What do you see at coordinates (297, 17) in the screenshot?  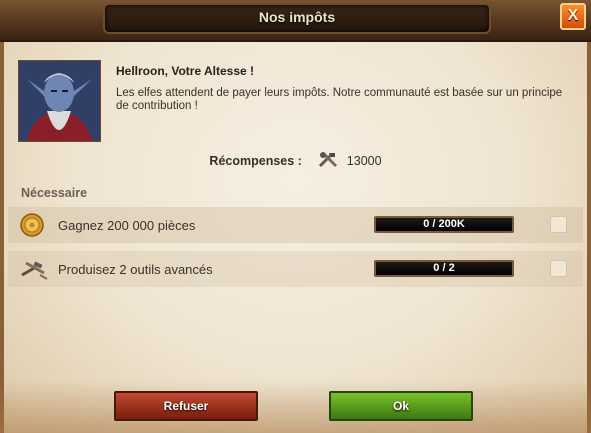 I see `dialog-title: Nos impôts` at bounding box center [297, 17].